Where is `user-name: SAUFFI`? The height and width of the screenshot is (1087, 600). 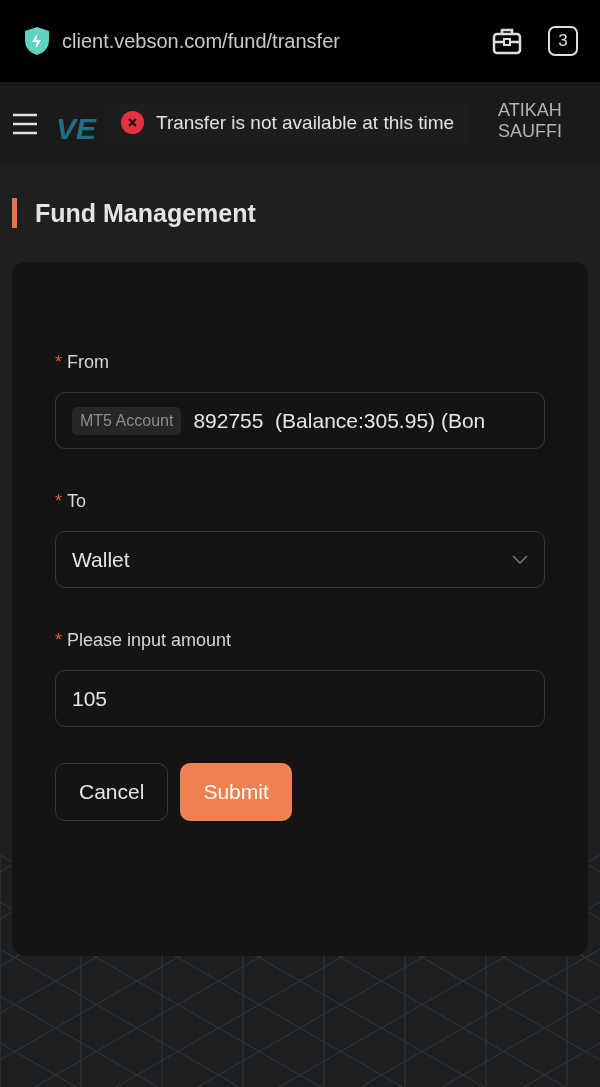 user-name: SAUFFI is located at coordinates (530, 131).